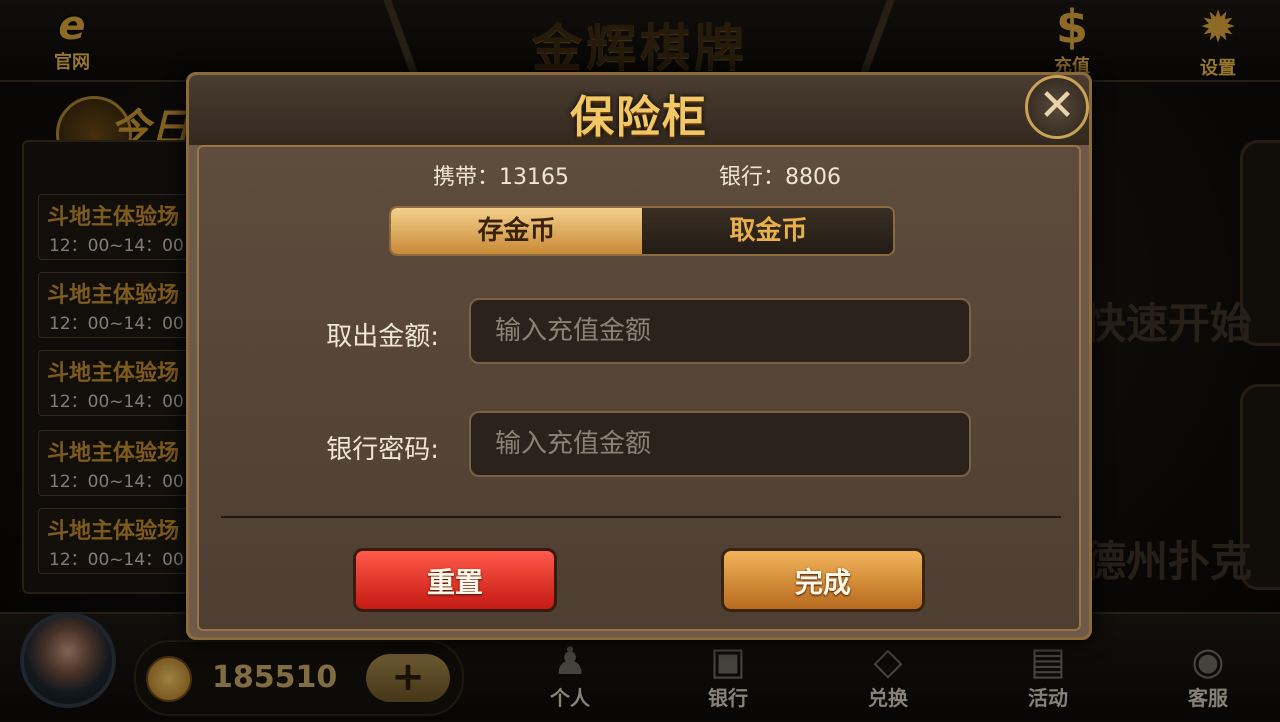 The image size is (1280, 722). What do you see at coordinates (455, 580) in the screenshot?
I see `reset-button: 重置` at bounding box center [455, 580].